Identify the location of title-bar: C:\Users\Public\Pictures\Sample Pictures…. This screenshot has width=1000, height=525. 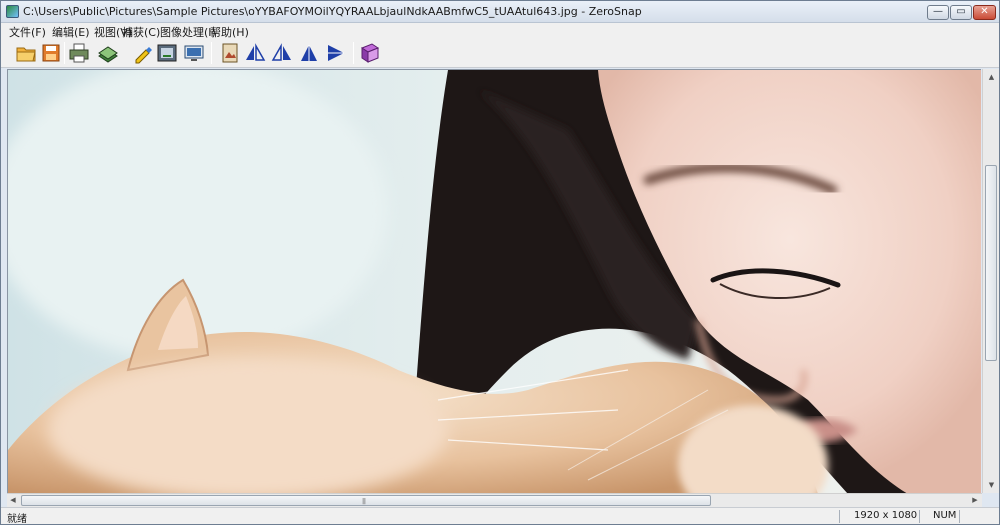
(500, 12).